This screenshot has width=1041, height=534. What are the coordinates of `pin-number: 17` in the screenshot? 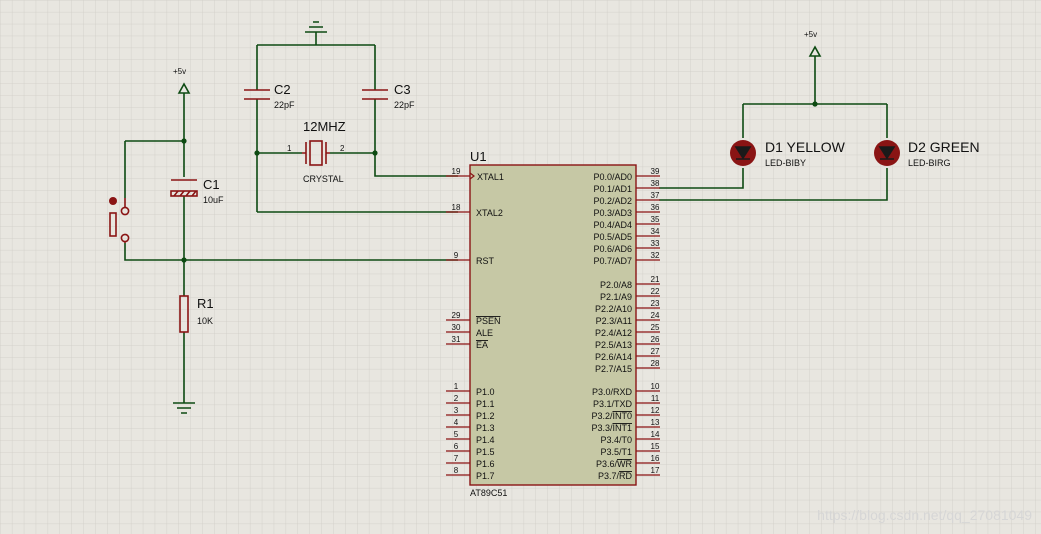 It's located at (655, 470).